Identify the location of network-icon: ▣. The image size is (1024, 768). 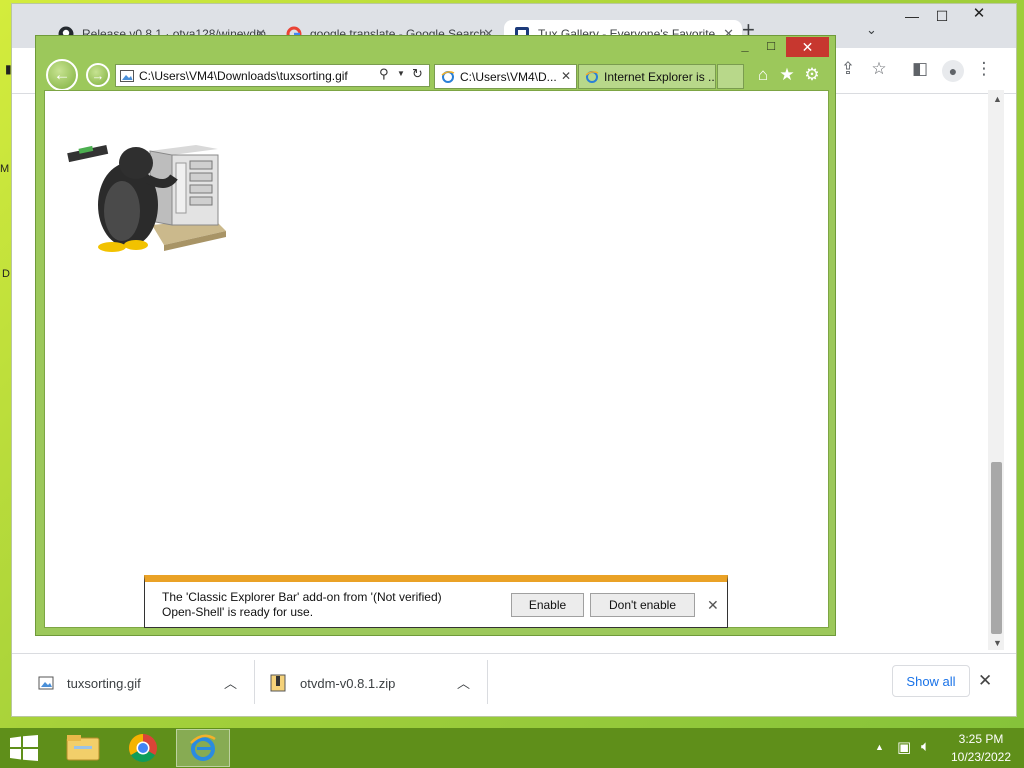
(904, 747).